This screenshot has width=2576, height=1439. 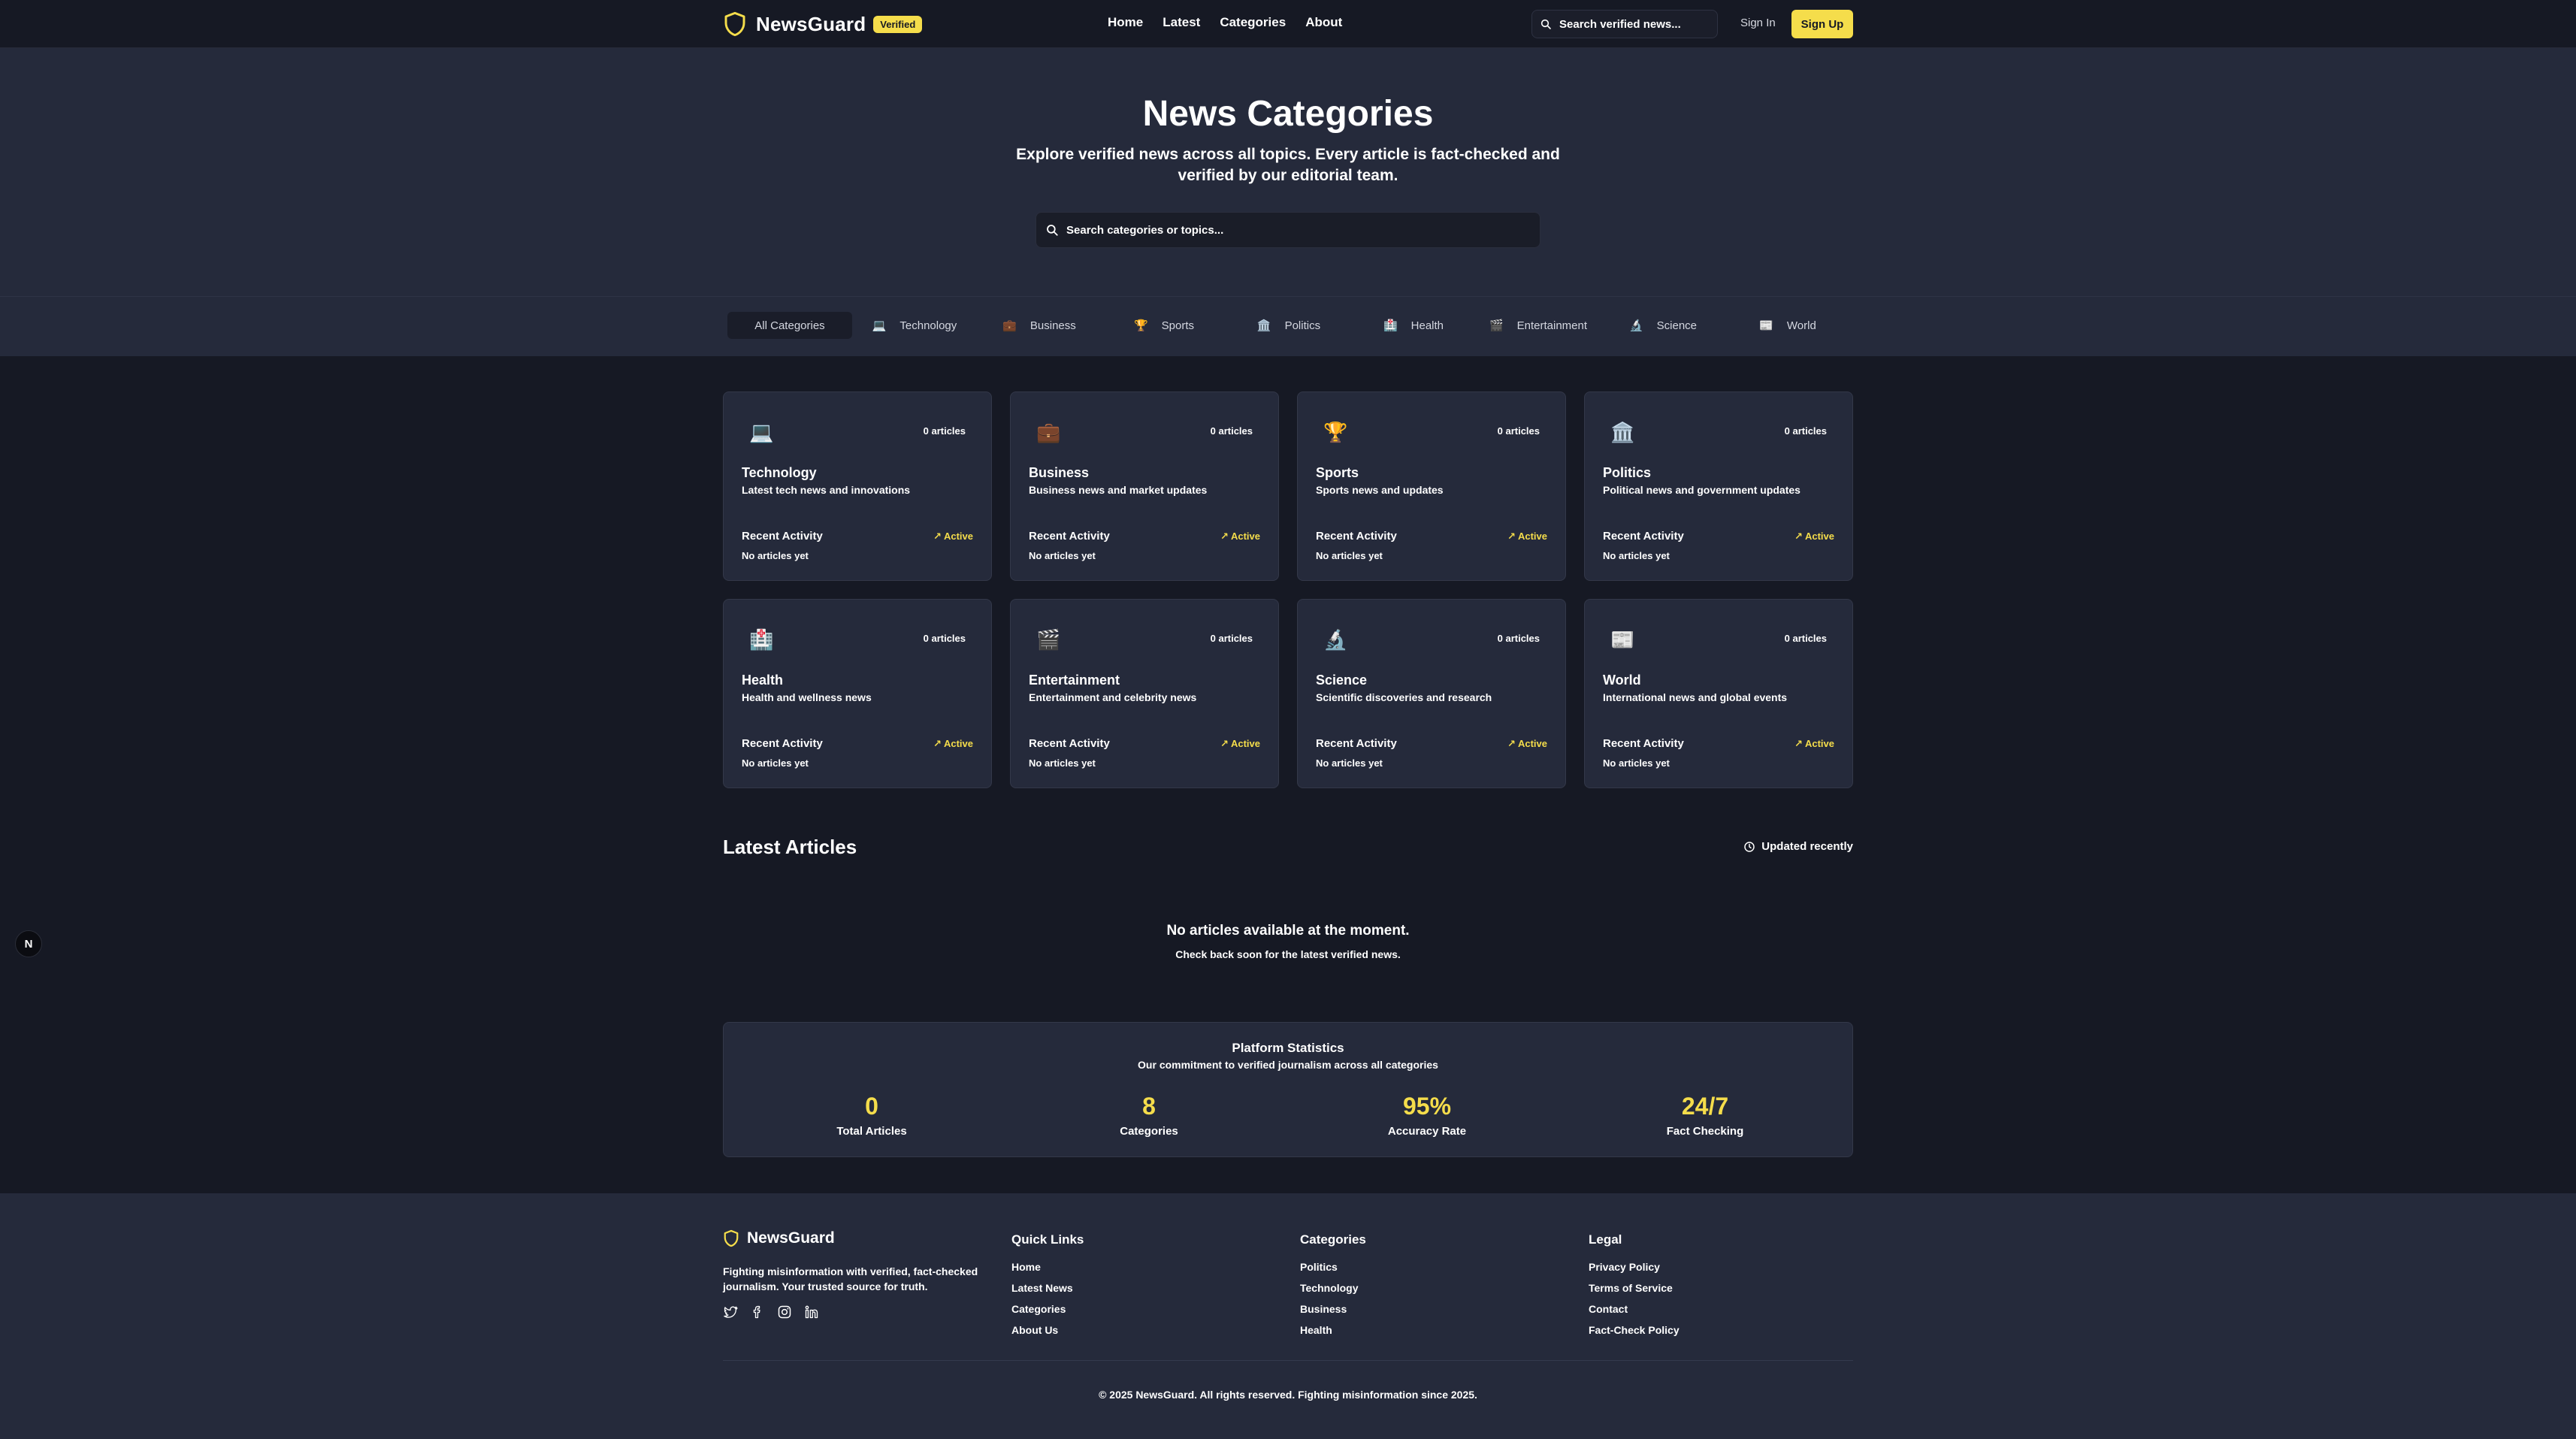 I want to click on tab-science: 🔬 Science, so click(x=1663, y=325).